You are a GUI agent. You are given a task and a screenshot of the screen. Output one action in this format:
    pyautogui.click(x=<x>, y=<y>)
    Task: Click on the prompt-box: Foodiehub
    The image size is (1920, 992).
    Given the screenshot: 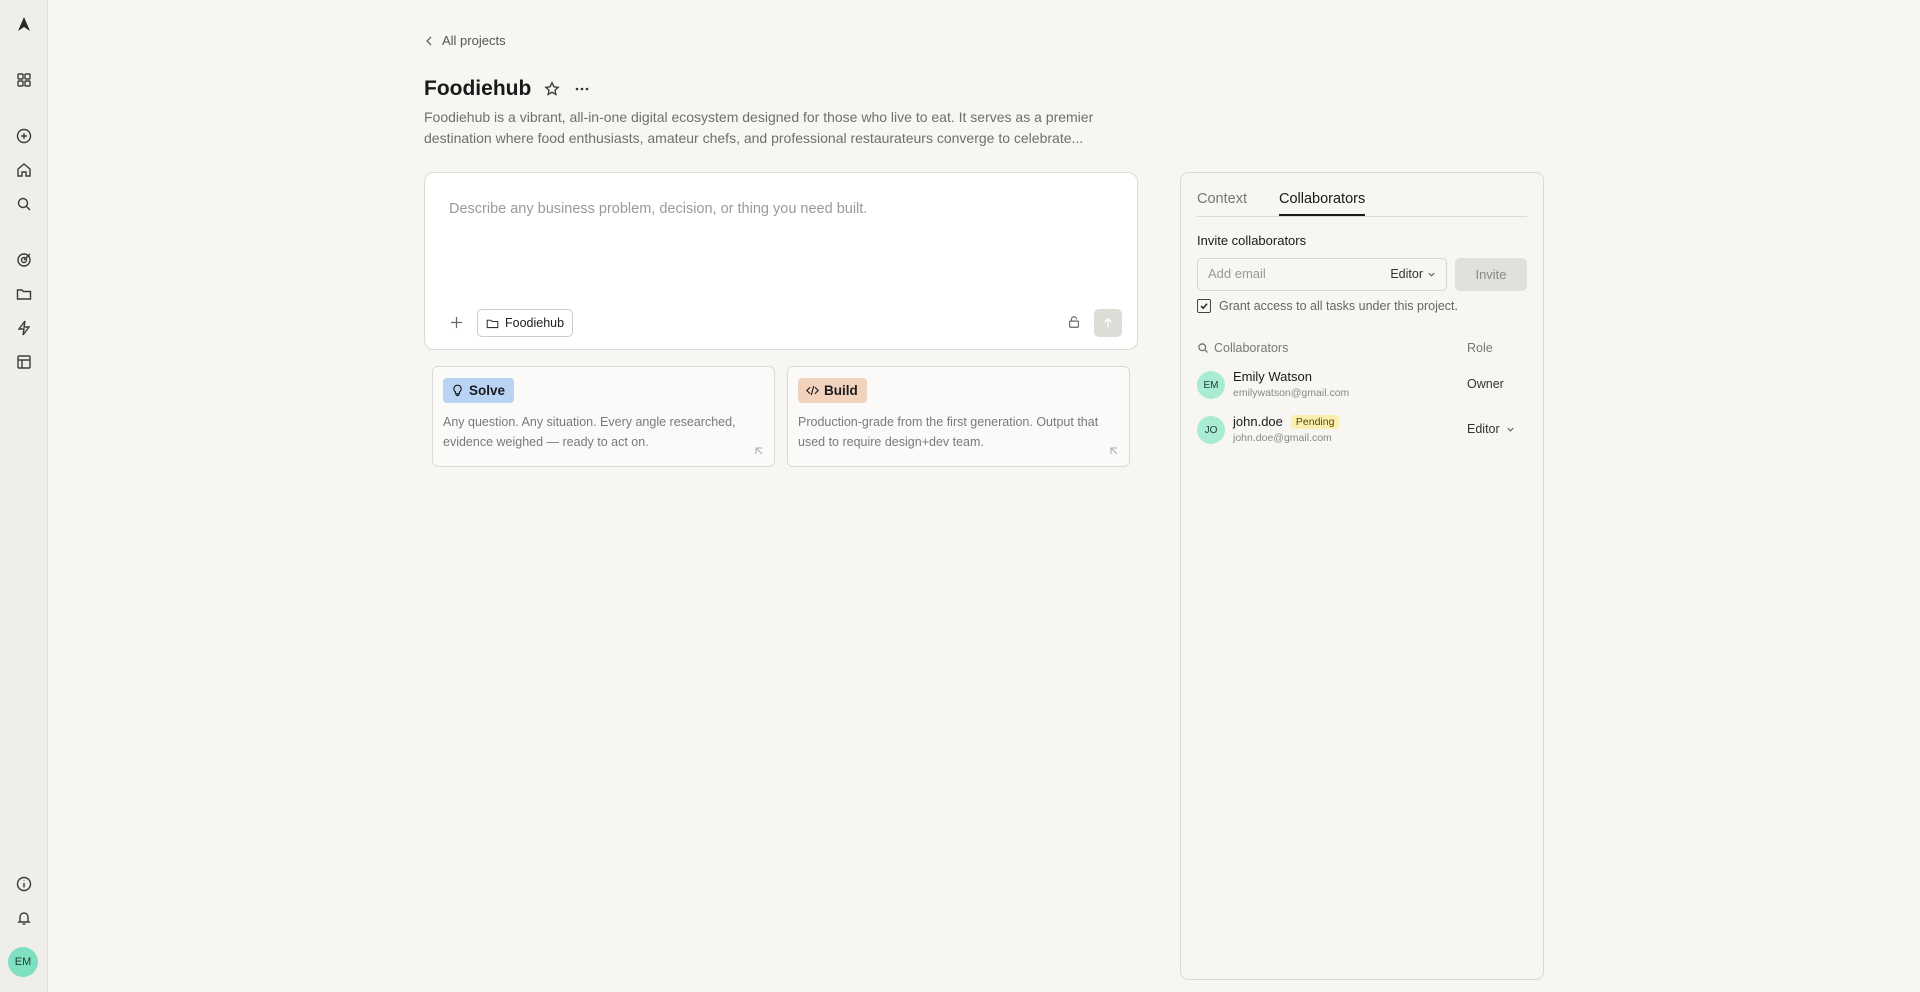 What is the action you would take?
    pyautogui.click(x=781, y=261)
    